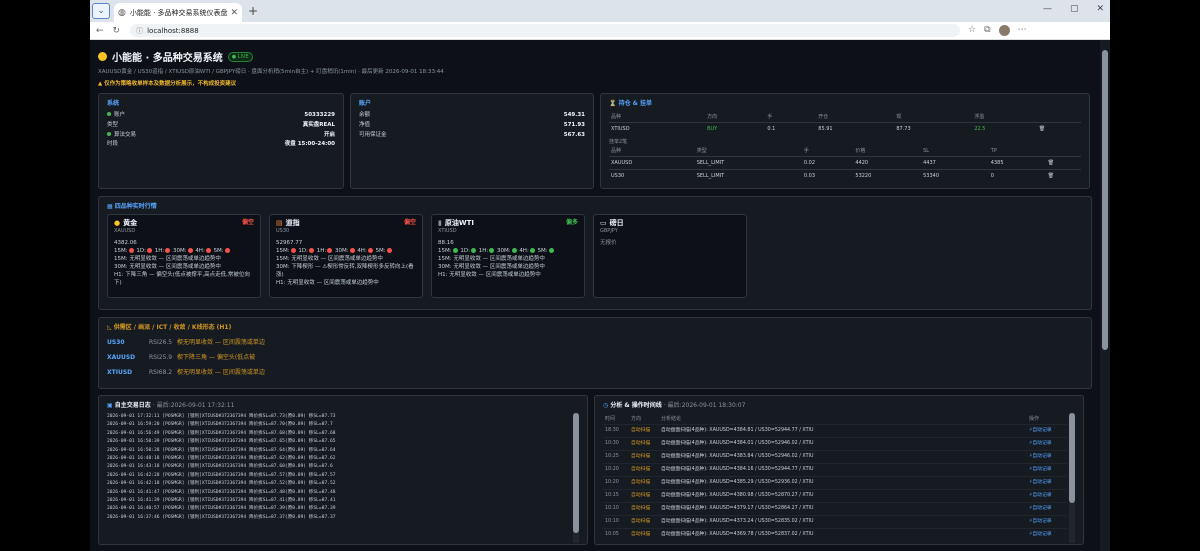 This screenshot has height=551, width=1200. Describe the element at coordinates (770, 117) in the screenshot. I see `positions-header: 手` at that location.